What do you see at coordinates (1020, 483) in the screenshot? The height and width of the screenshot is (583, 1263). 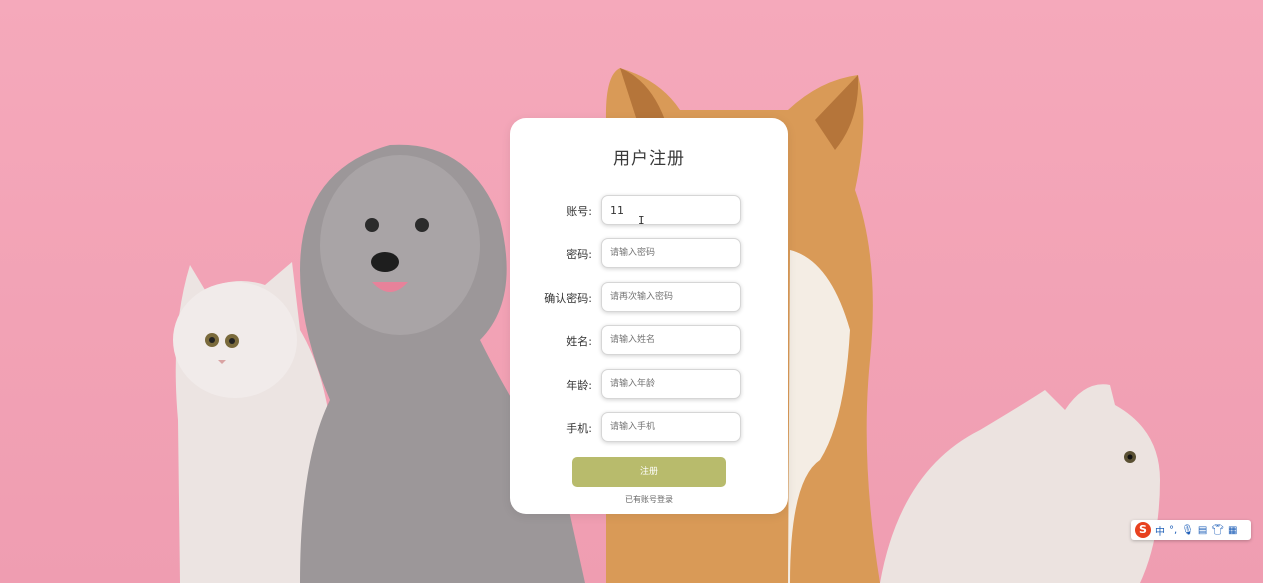 I see `cat-right` at bounding box center [1020, 483].